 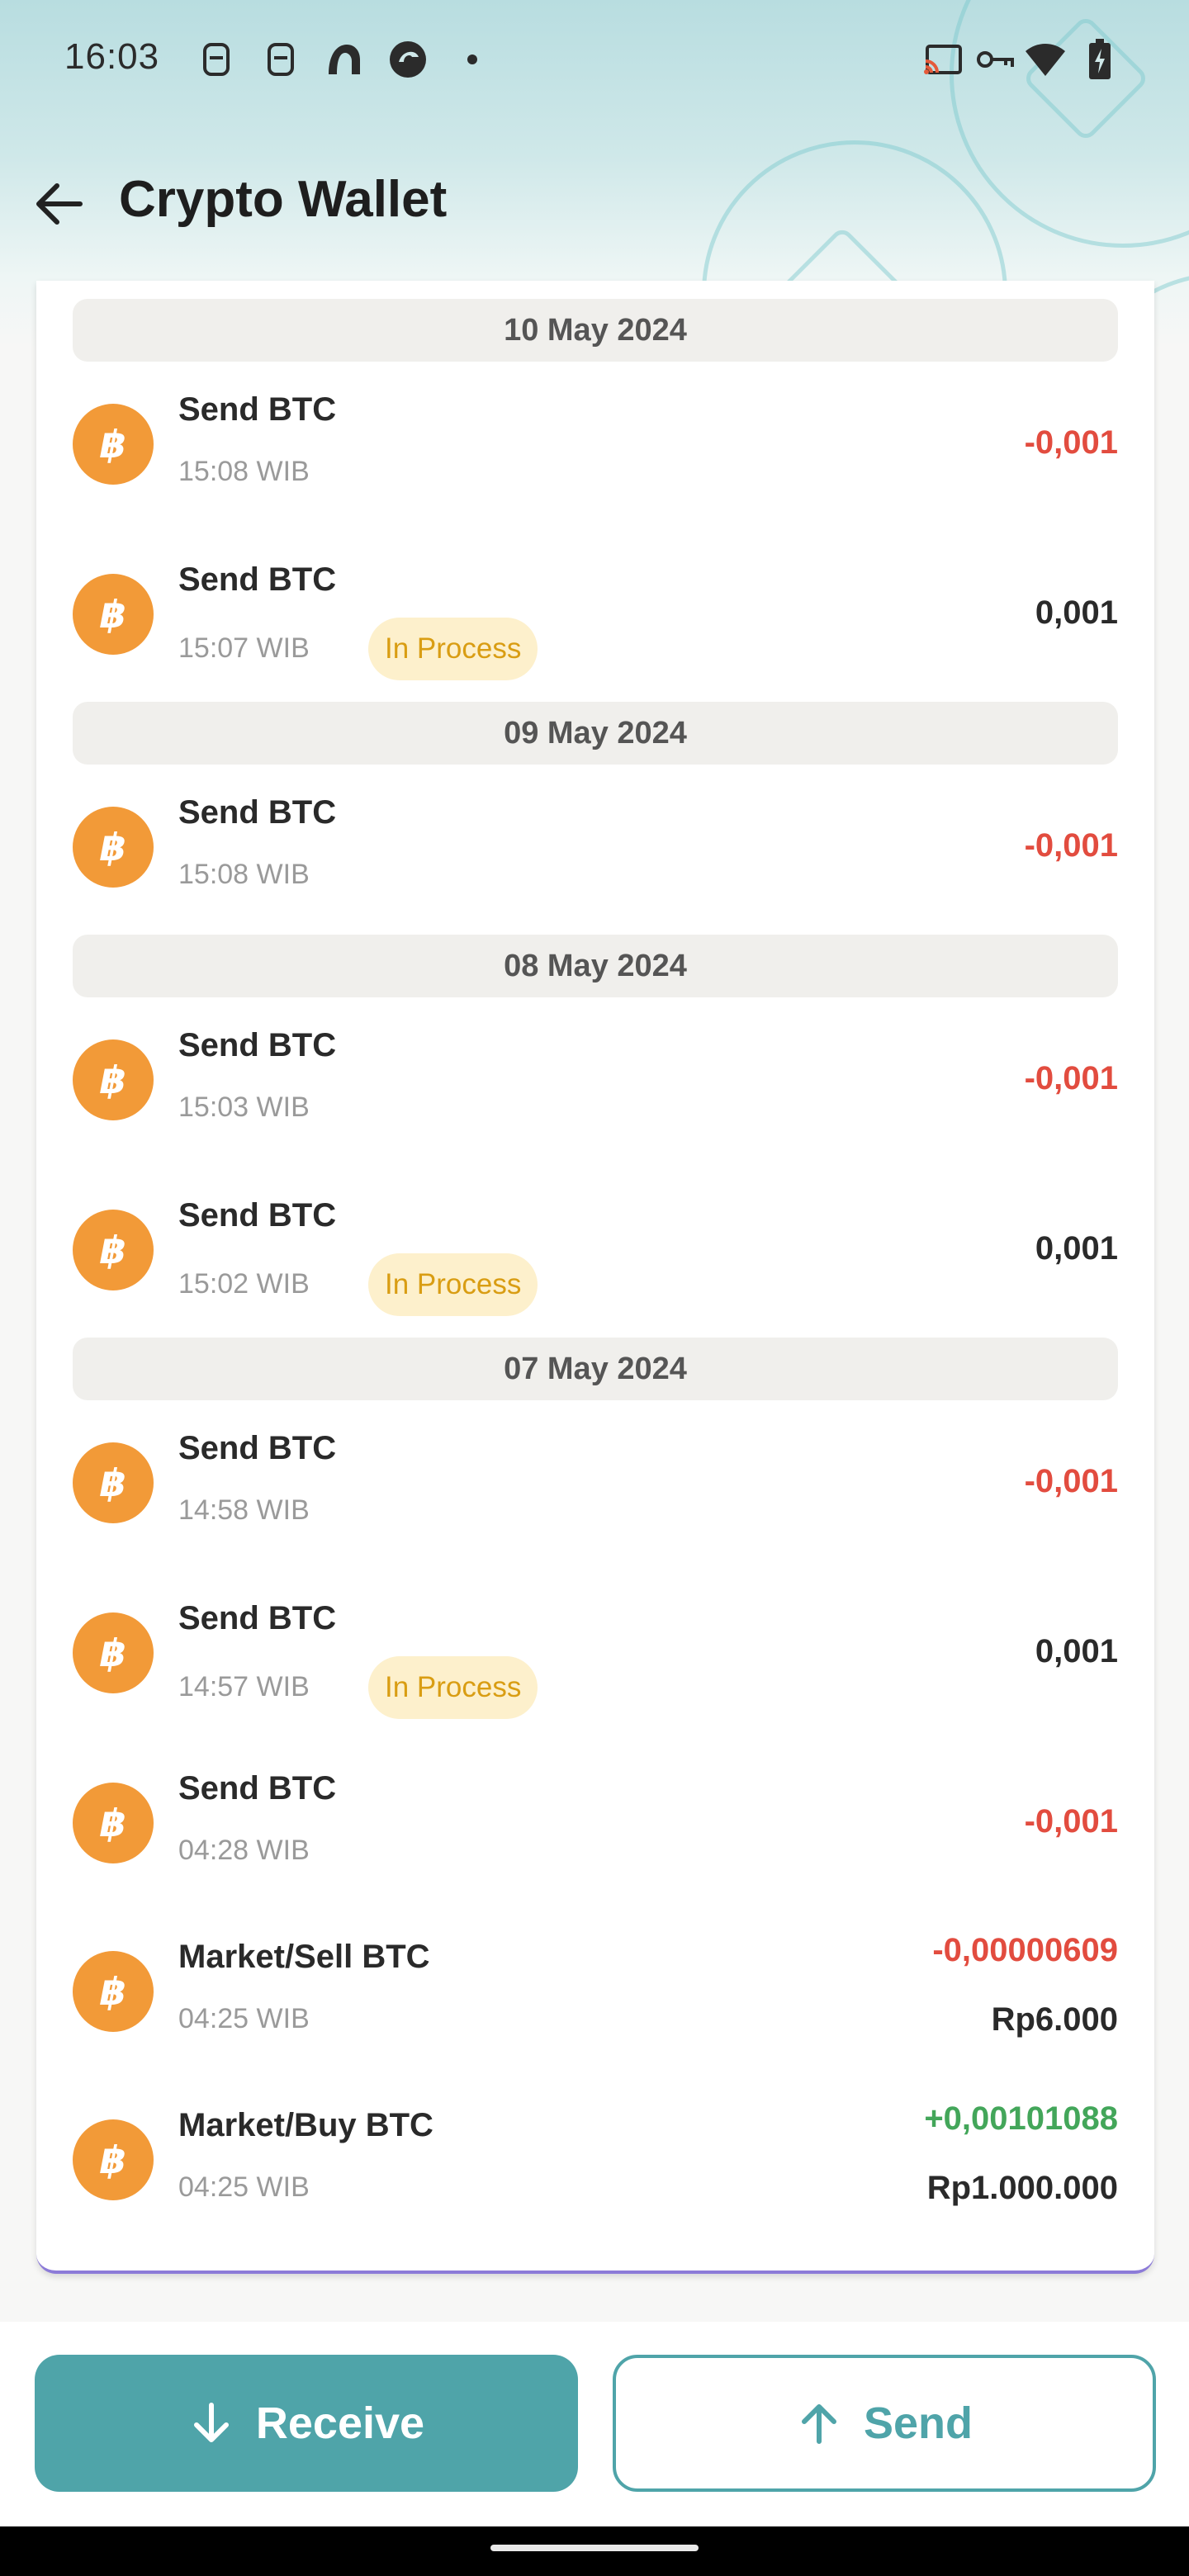 I want to click on transaction-row: ฿ Send BTC 14:57 WIB In Process 0,001, so click(x=595, y=1655).